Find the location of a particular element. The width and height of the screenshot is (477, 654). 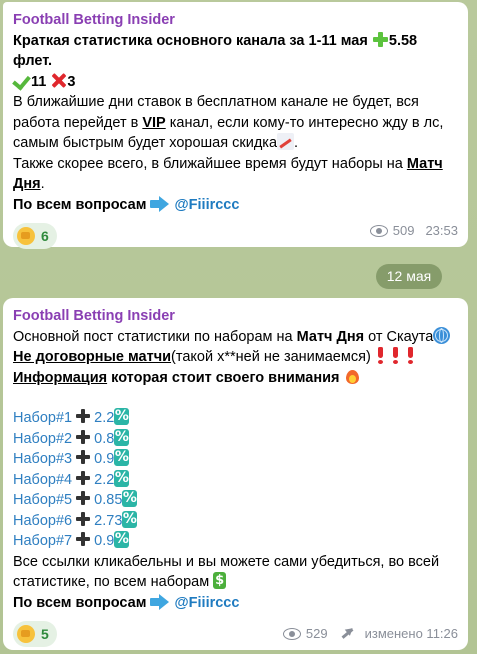

set-row: Набор#3 0.9 is located at coordinates (235, 458).